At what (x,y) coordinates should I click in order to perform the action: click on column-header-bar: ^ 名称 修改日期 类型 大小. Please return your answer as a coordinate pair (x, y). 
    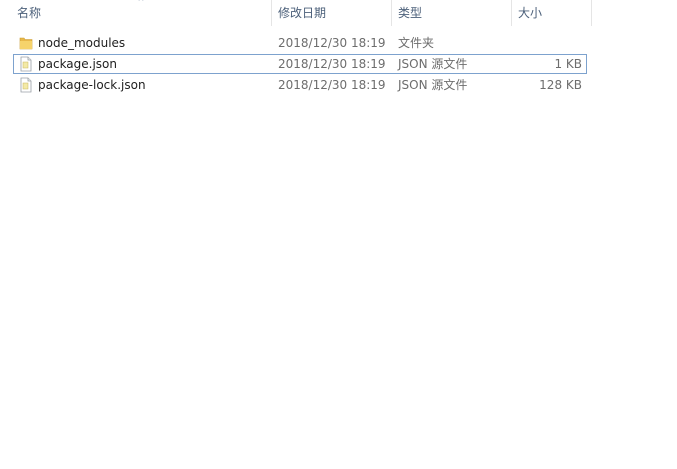
    Looking at the image, I should click on (296, 13).